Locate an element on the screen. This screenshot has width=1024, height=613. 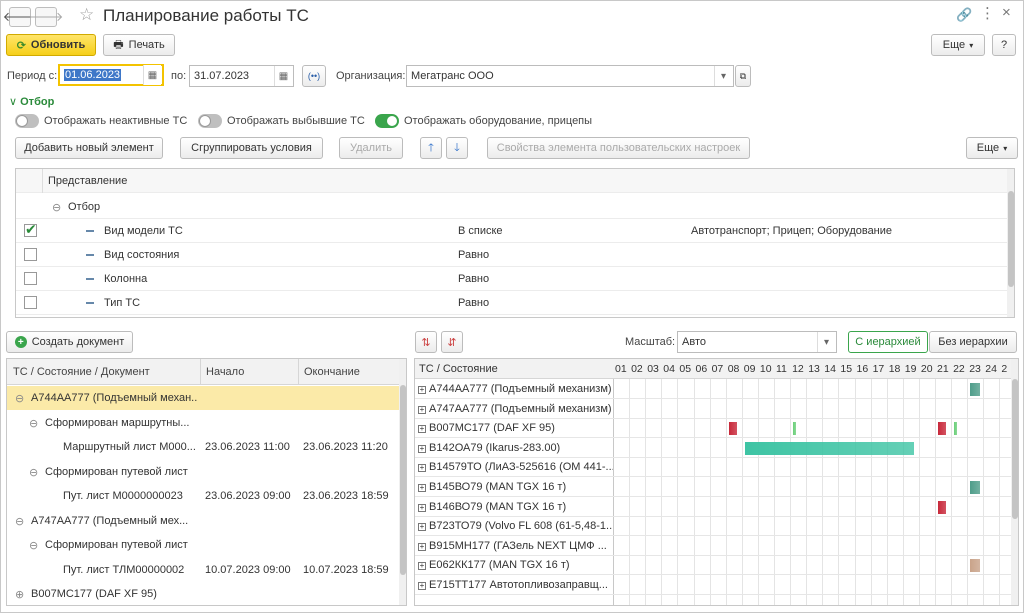
tree-scrollbar is located at coordinates (402, 482).